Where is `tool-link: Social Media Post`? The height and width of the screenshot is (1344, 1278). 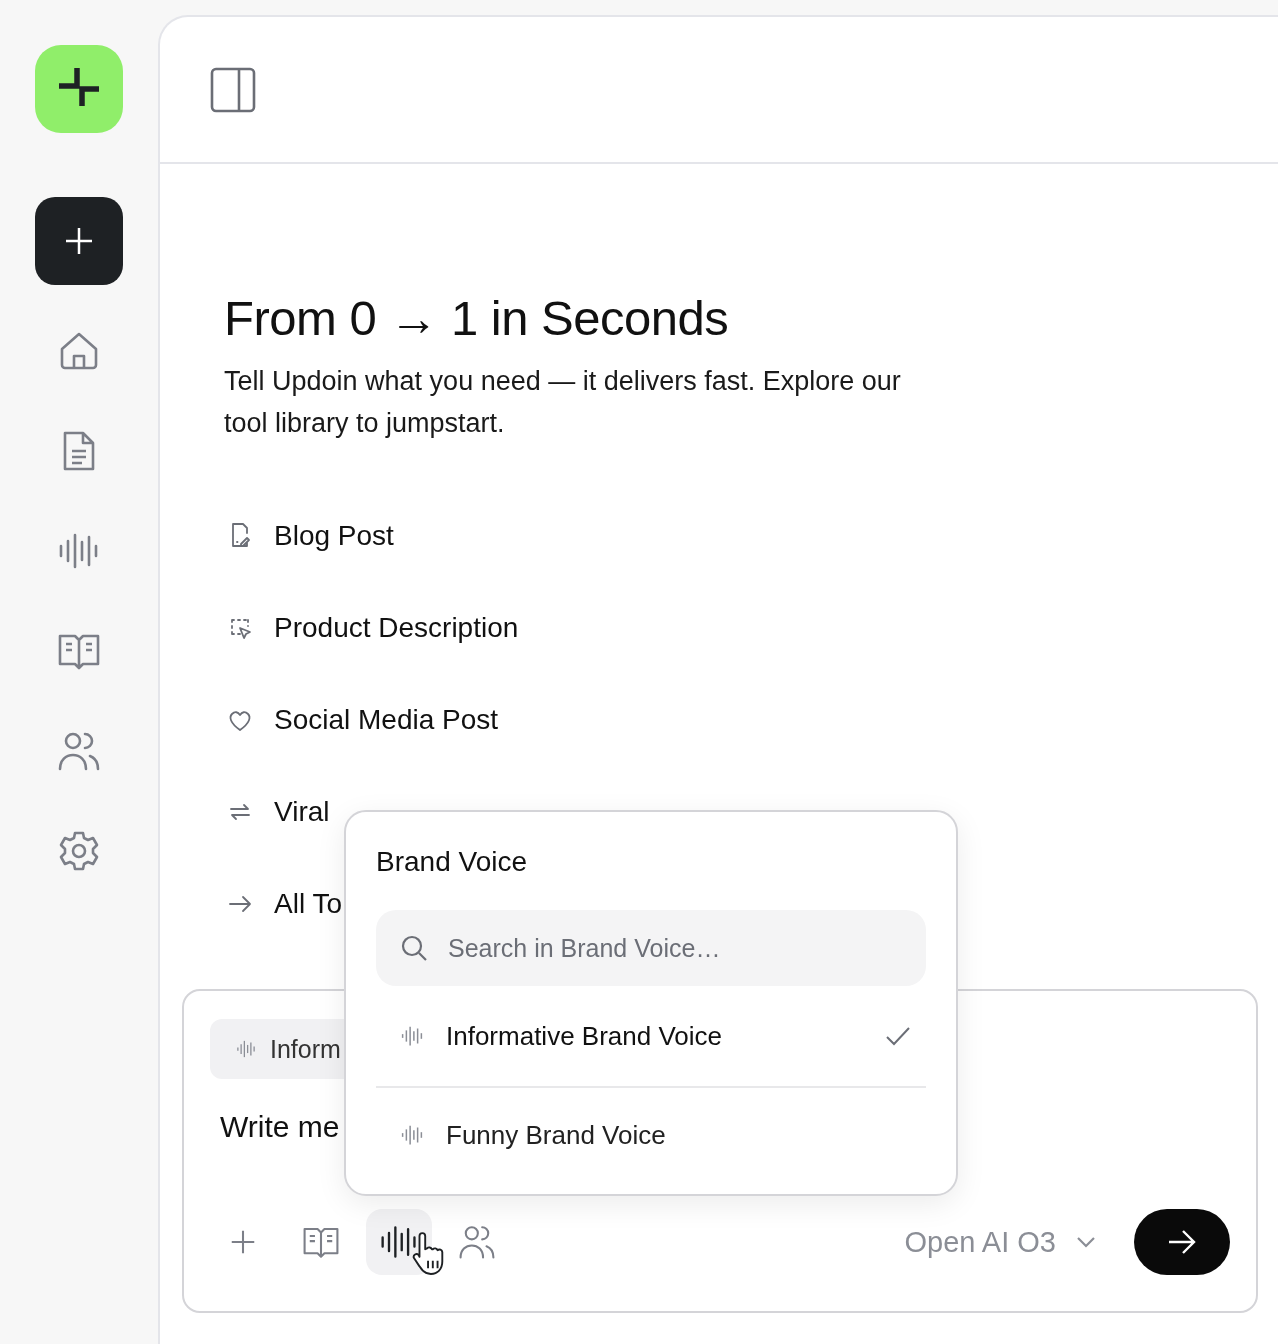
tool-link: Social Media Post is located at coordinates (386, 720).